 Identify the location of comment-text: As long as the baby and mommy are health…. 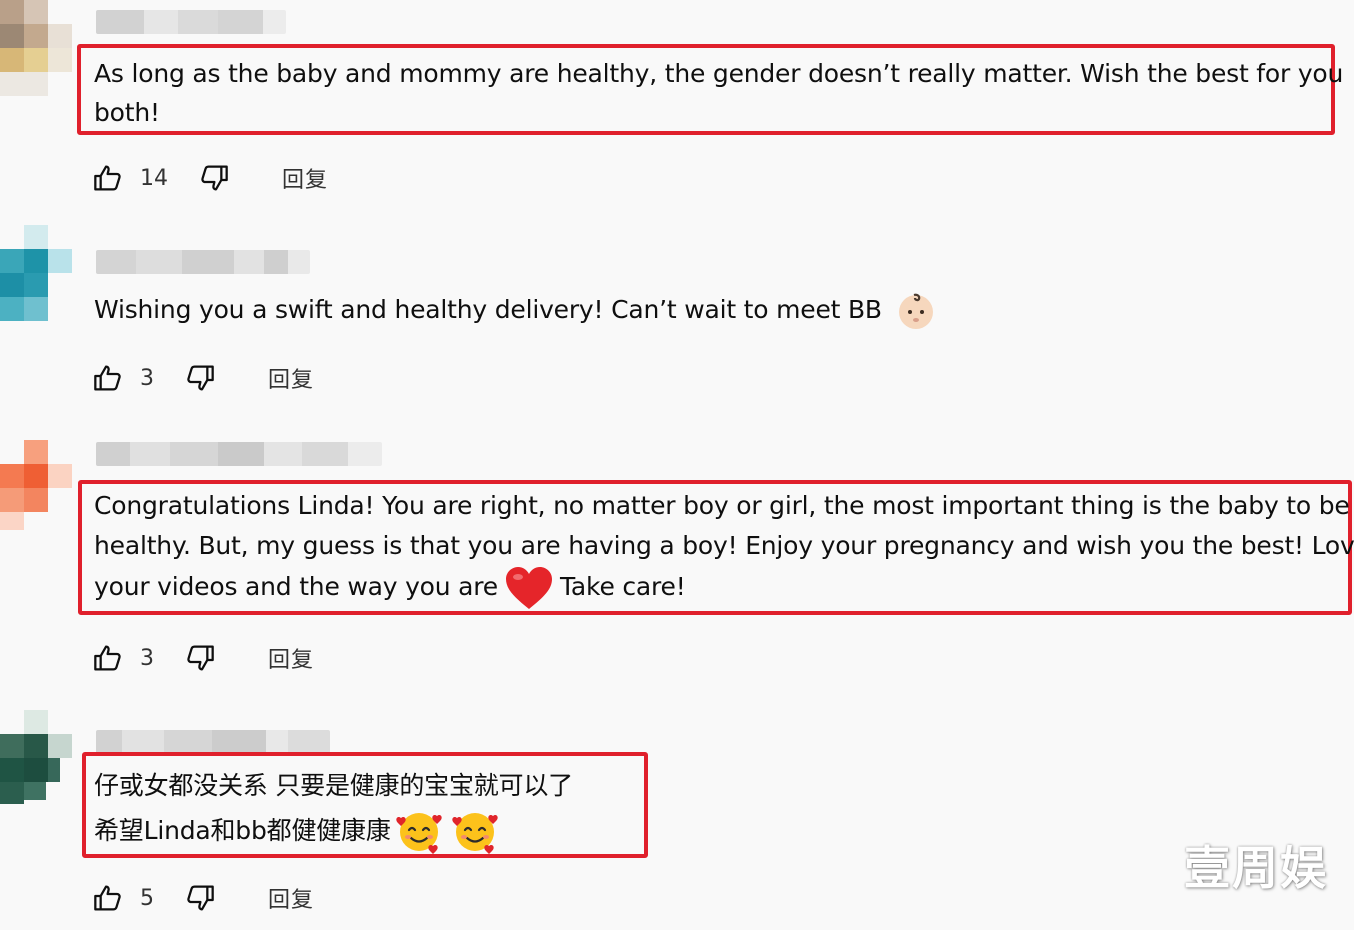
(719, 93).